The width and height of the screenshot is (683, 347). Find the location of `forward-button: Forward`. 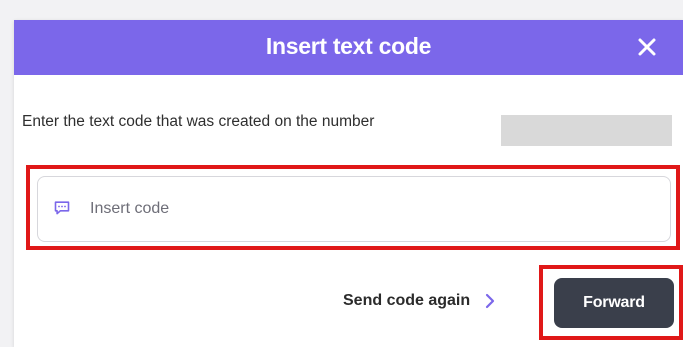

forward-button: Forward is located at coordinates (614, 303).